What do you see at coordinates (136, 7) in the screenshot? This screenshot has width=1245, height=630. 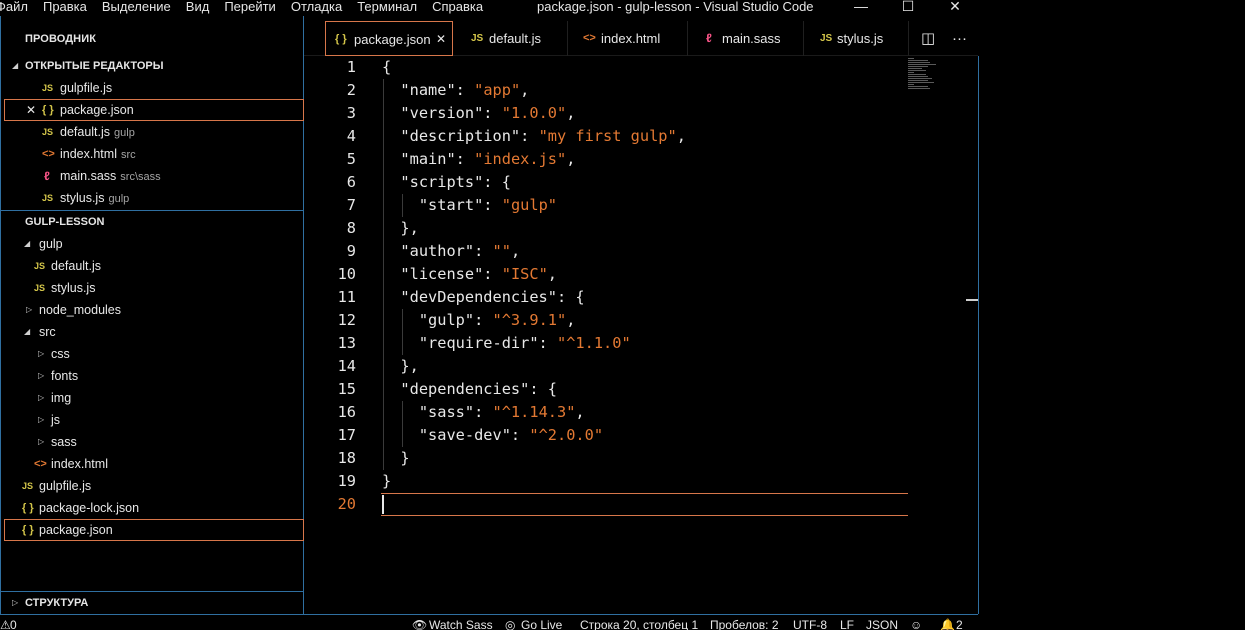 I see `menu-selection: Выделение` at bounding box center [136, 7].